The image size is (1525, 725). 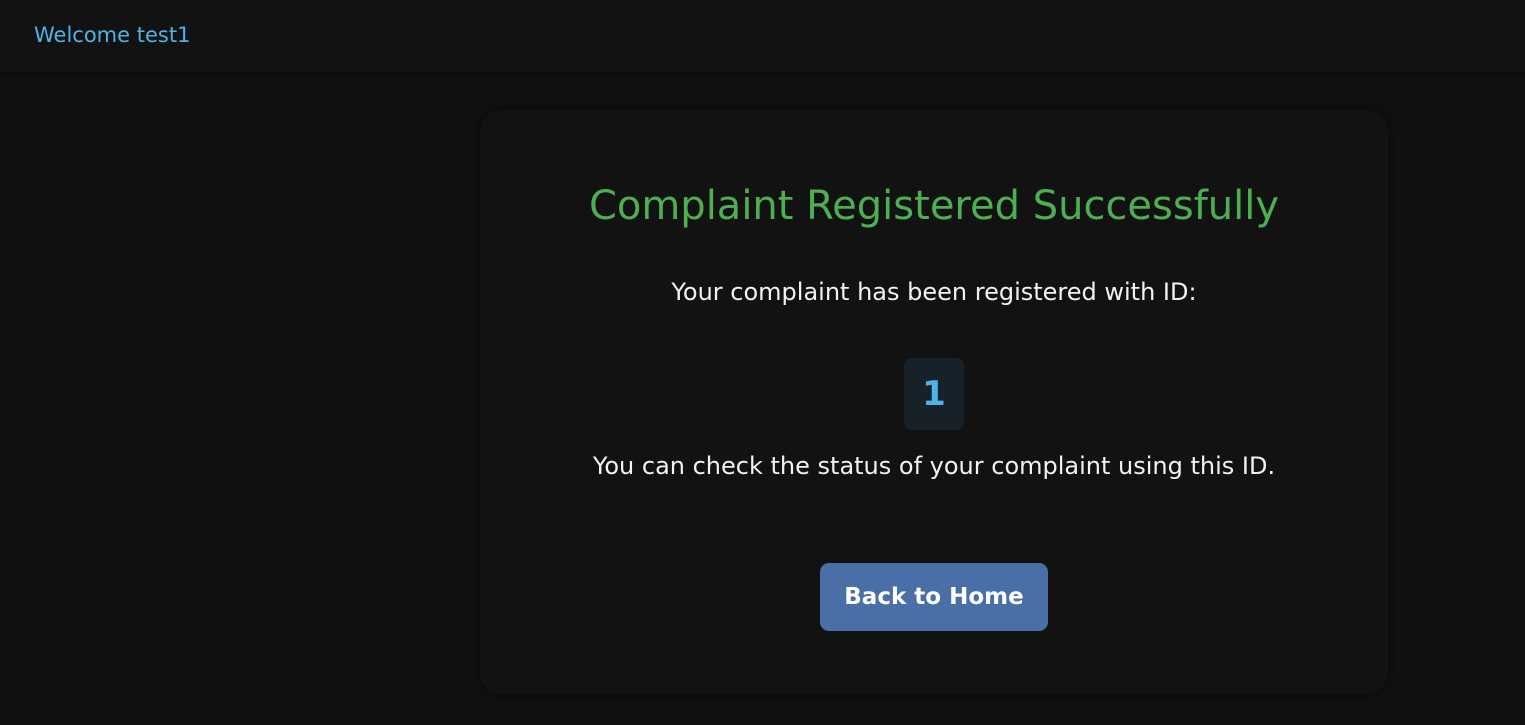 I want to click on complaint-id-badge: 1, so click(x=934, y=394).